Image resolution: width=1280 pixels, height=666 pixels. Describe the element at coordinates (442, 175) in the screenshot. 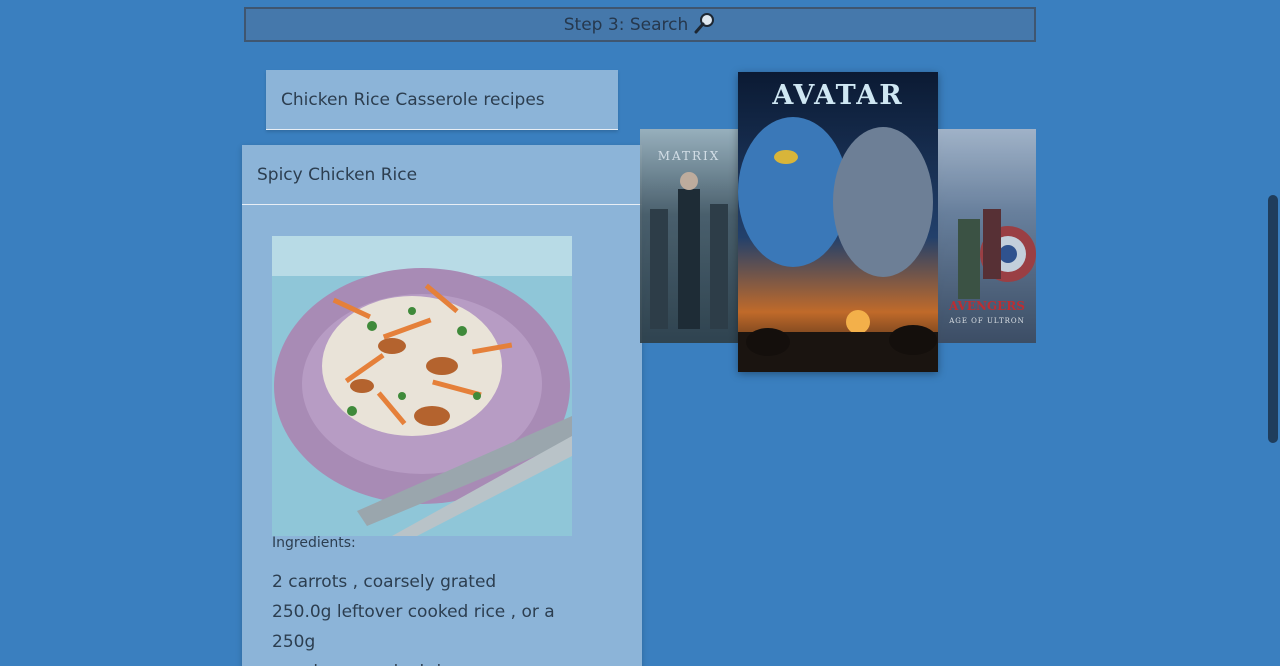

I see `recipe-card-header: Spicy Chicken Rice` at that location.